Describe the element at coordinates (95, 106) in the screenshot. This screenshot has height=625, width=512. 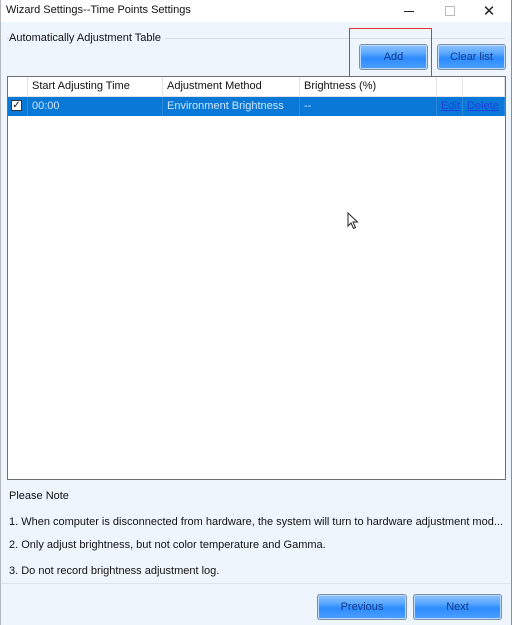
I see `row-time: 00:00` at that location.